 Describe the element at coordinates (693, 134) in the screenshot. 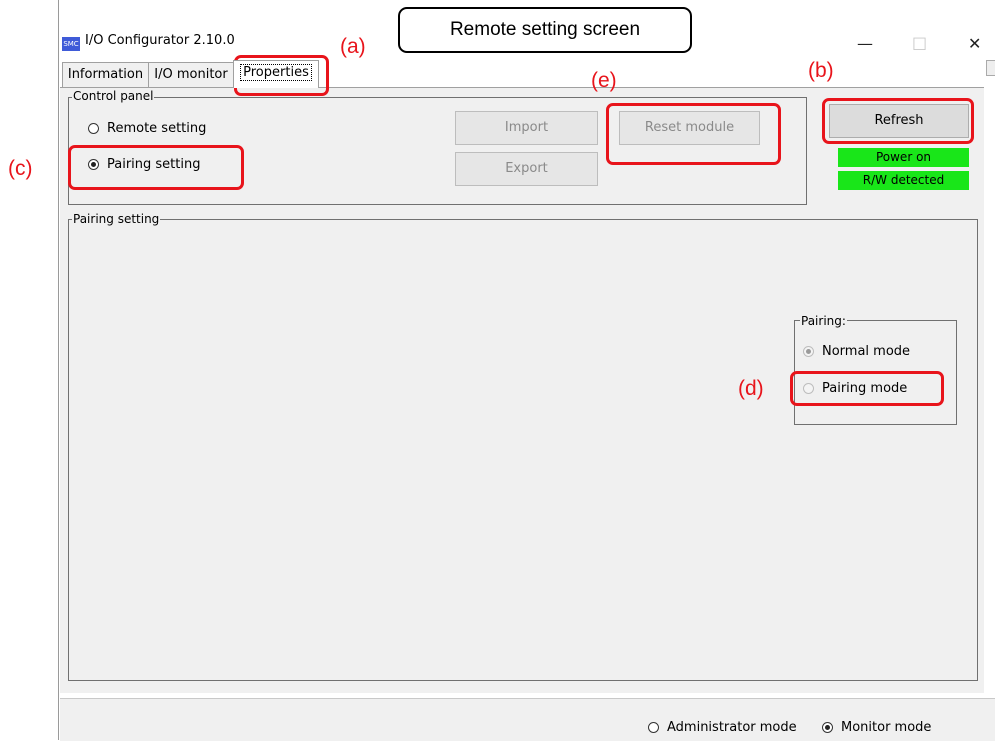

I see `highlight-reset-module` at that location.